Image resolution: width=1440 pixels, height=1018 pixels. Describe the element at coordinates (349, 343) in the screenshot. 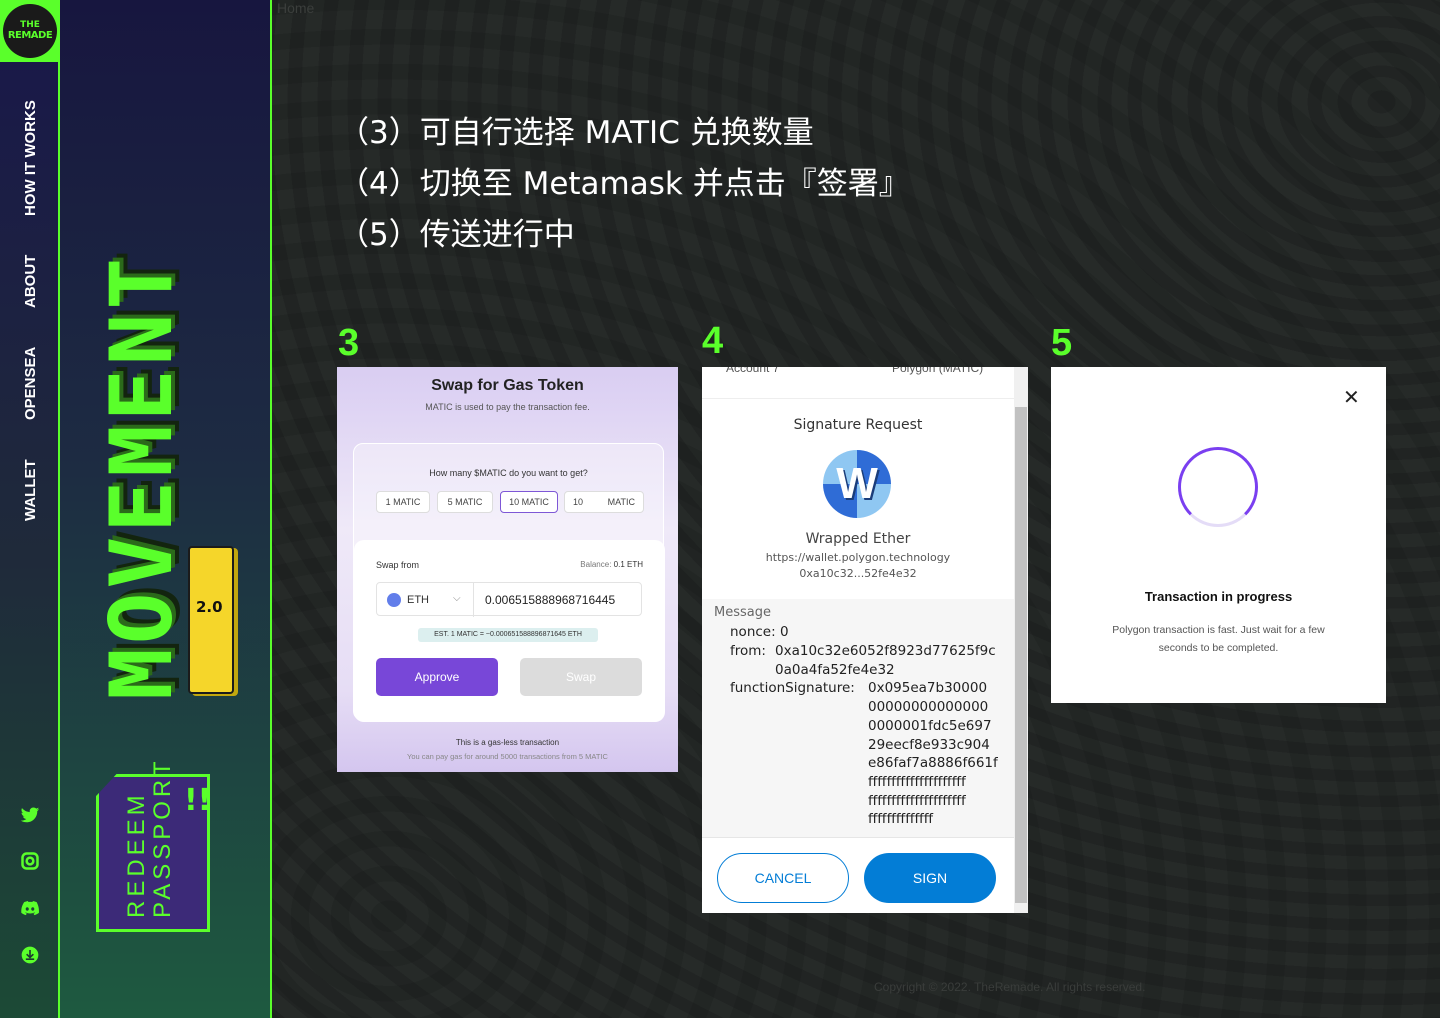

I see `step-number-3: 3` at that location.